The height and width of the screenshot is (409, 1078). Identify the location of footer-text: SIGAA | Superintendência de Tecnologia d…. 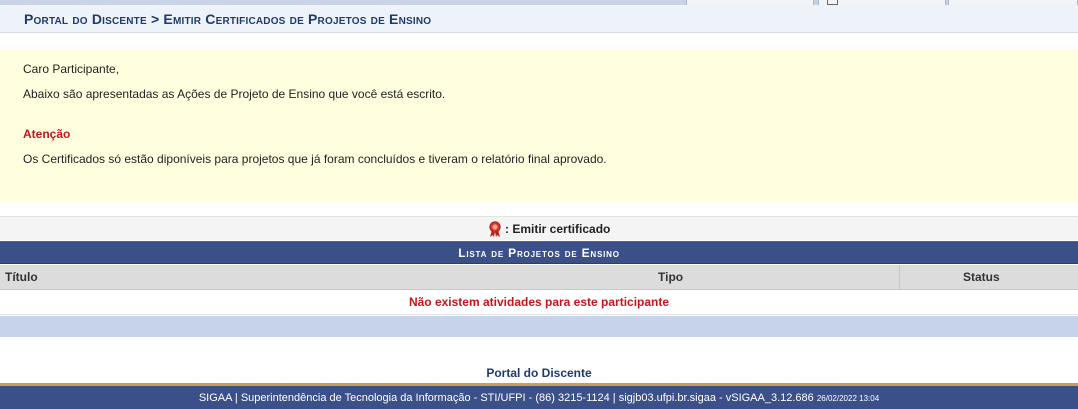
(539, 398).